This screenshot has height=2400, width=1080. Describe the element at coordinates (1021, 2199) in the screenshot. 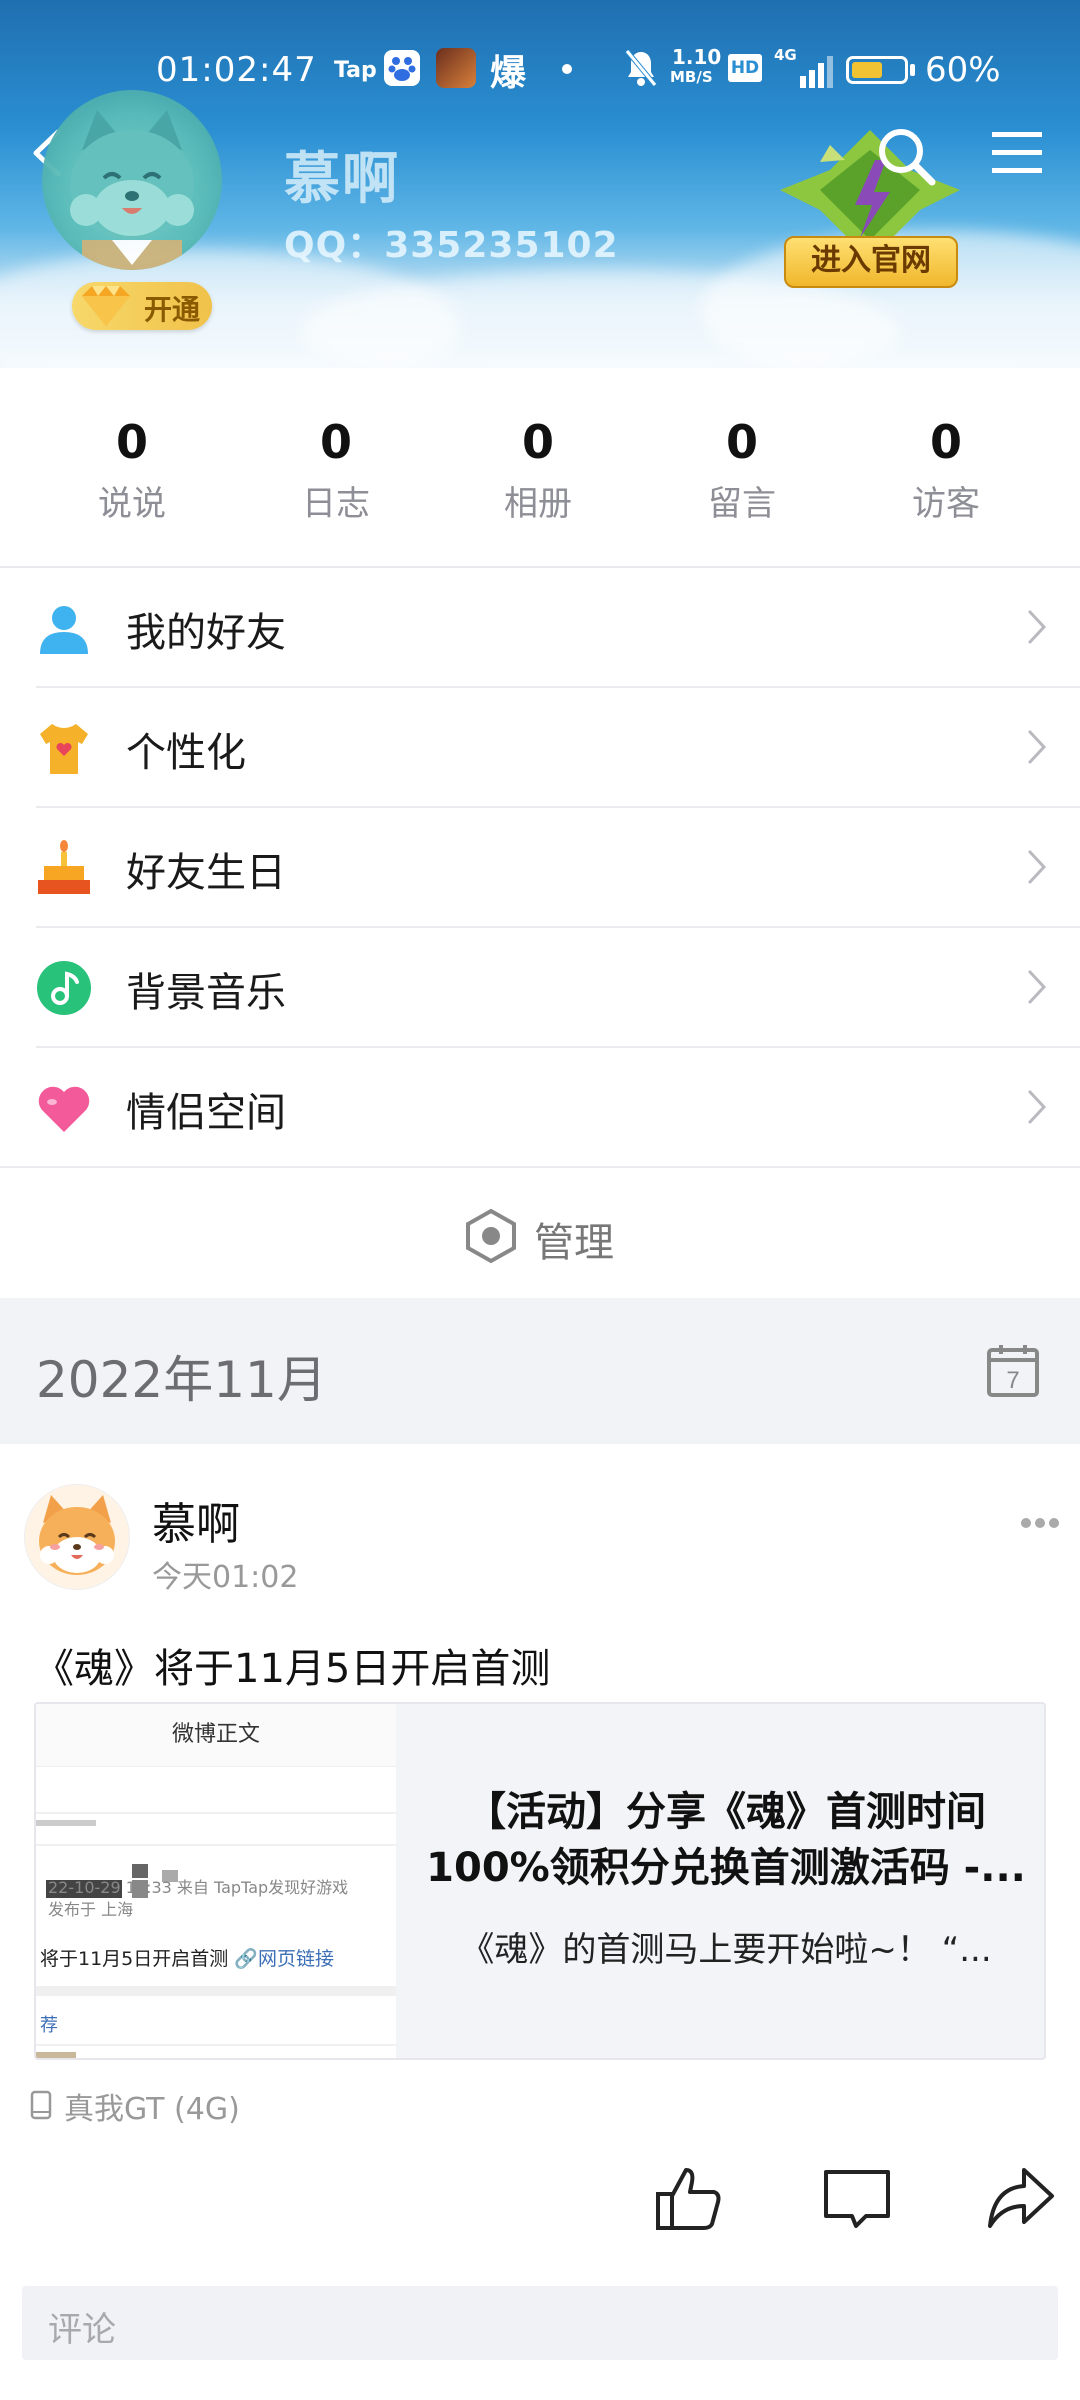

I see `share-icon` at that location.